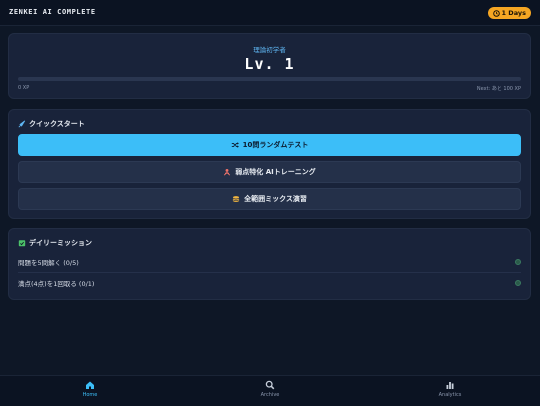  Describe the element at coordinates (22, 124) in the screenshot. I see `rocket-icon` at that location.